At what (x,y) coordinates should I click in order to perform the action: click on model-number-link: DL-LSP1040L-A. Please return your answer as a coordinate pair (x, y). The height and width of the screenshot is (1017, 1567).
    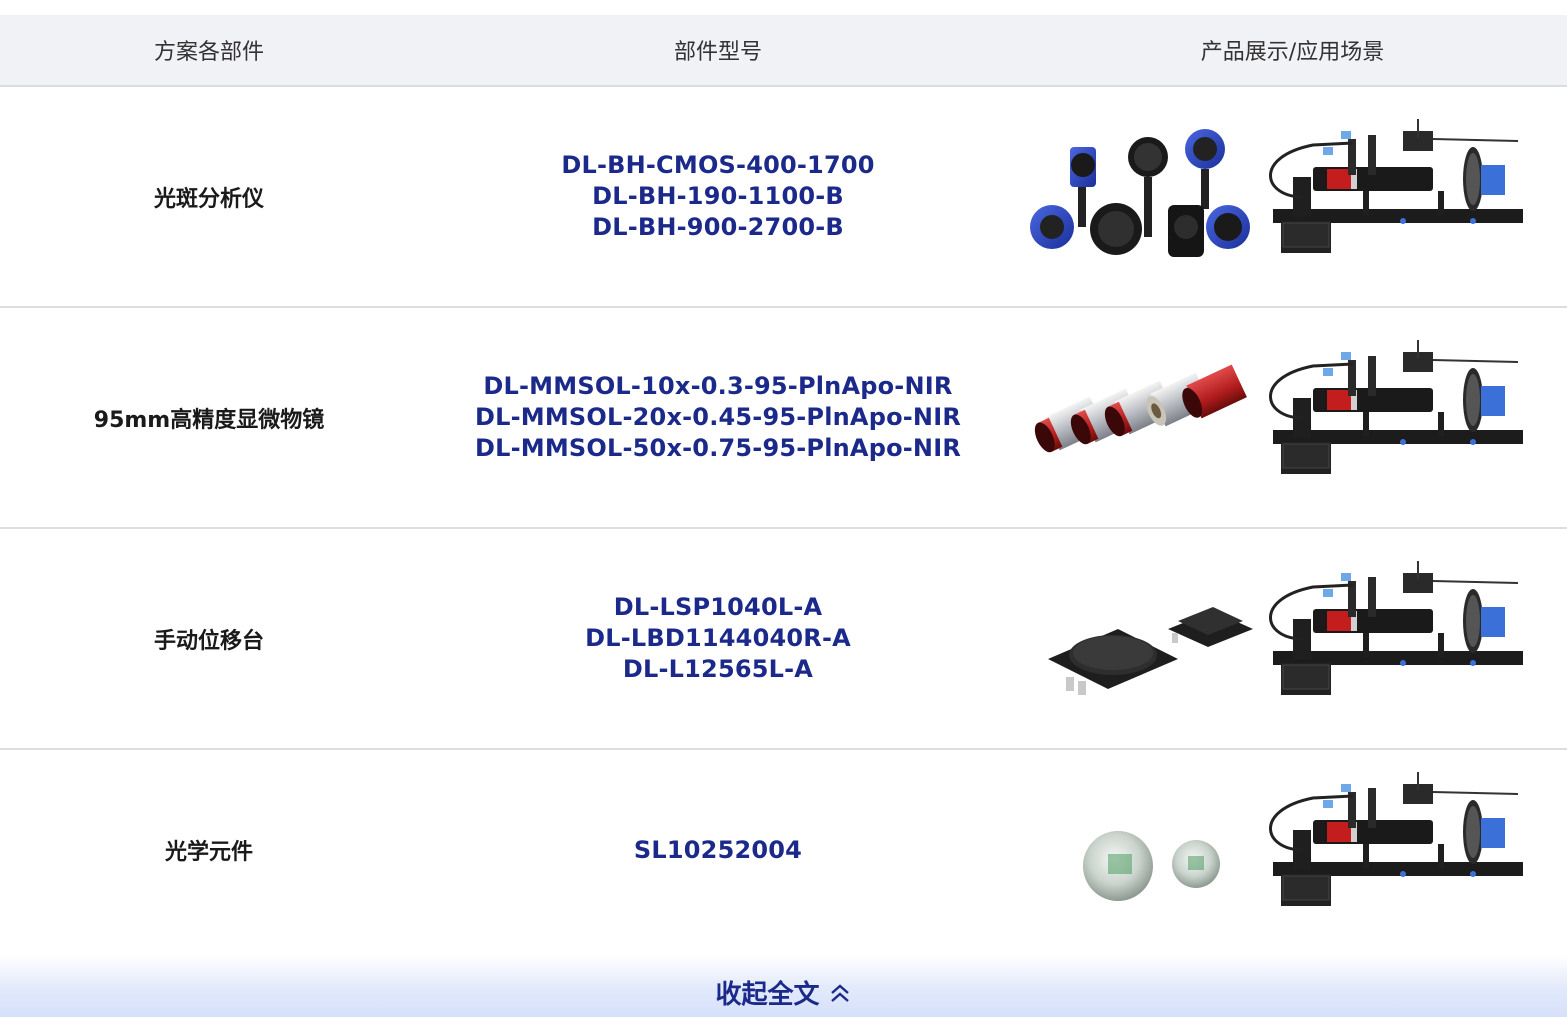
    Looking at the image, I should click on (718, 607).